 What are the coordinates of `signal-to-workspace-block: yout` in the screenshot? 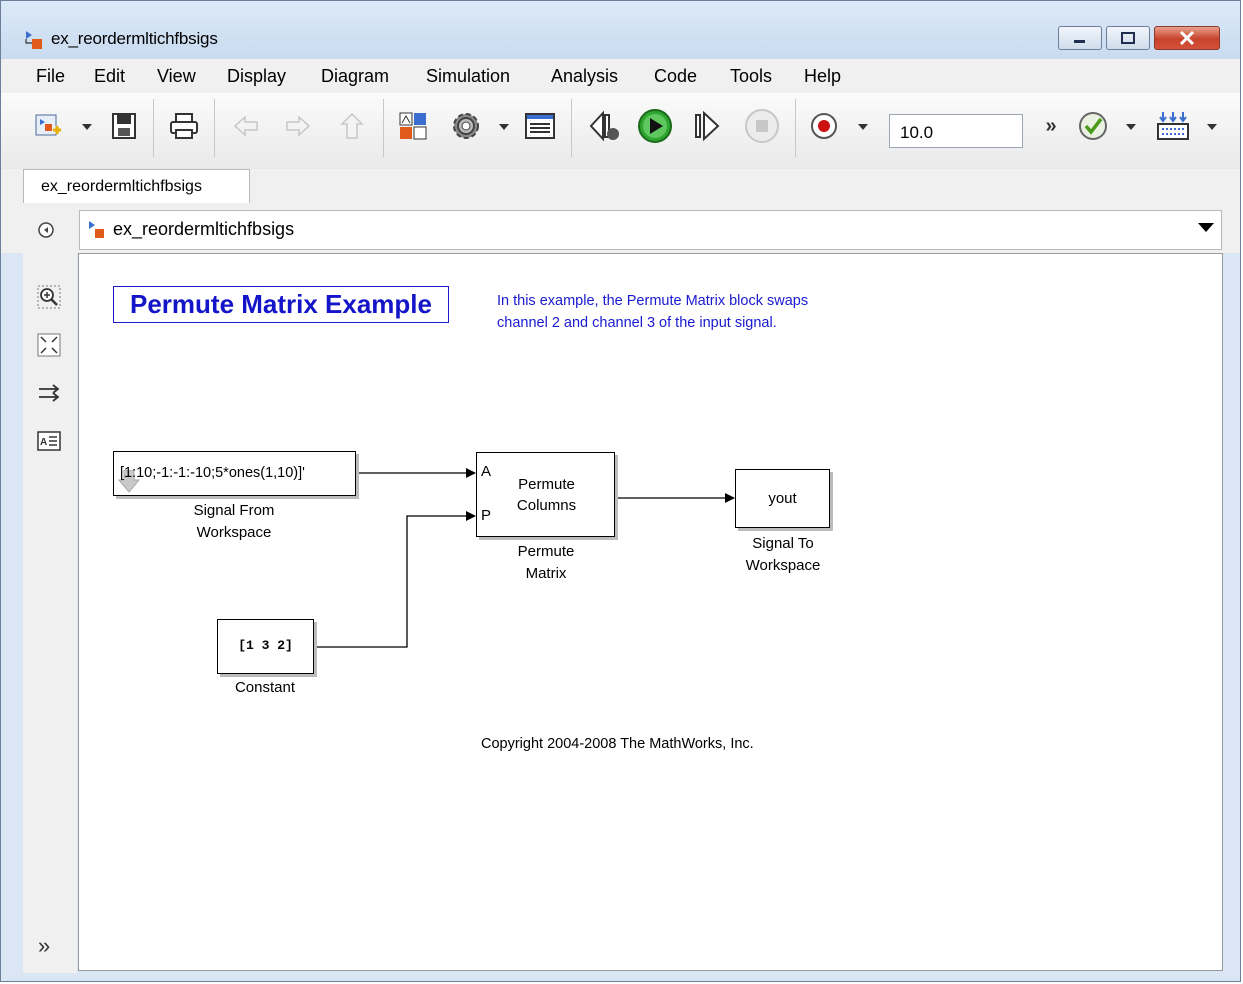 It's located at (782, 498).